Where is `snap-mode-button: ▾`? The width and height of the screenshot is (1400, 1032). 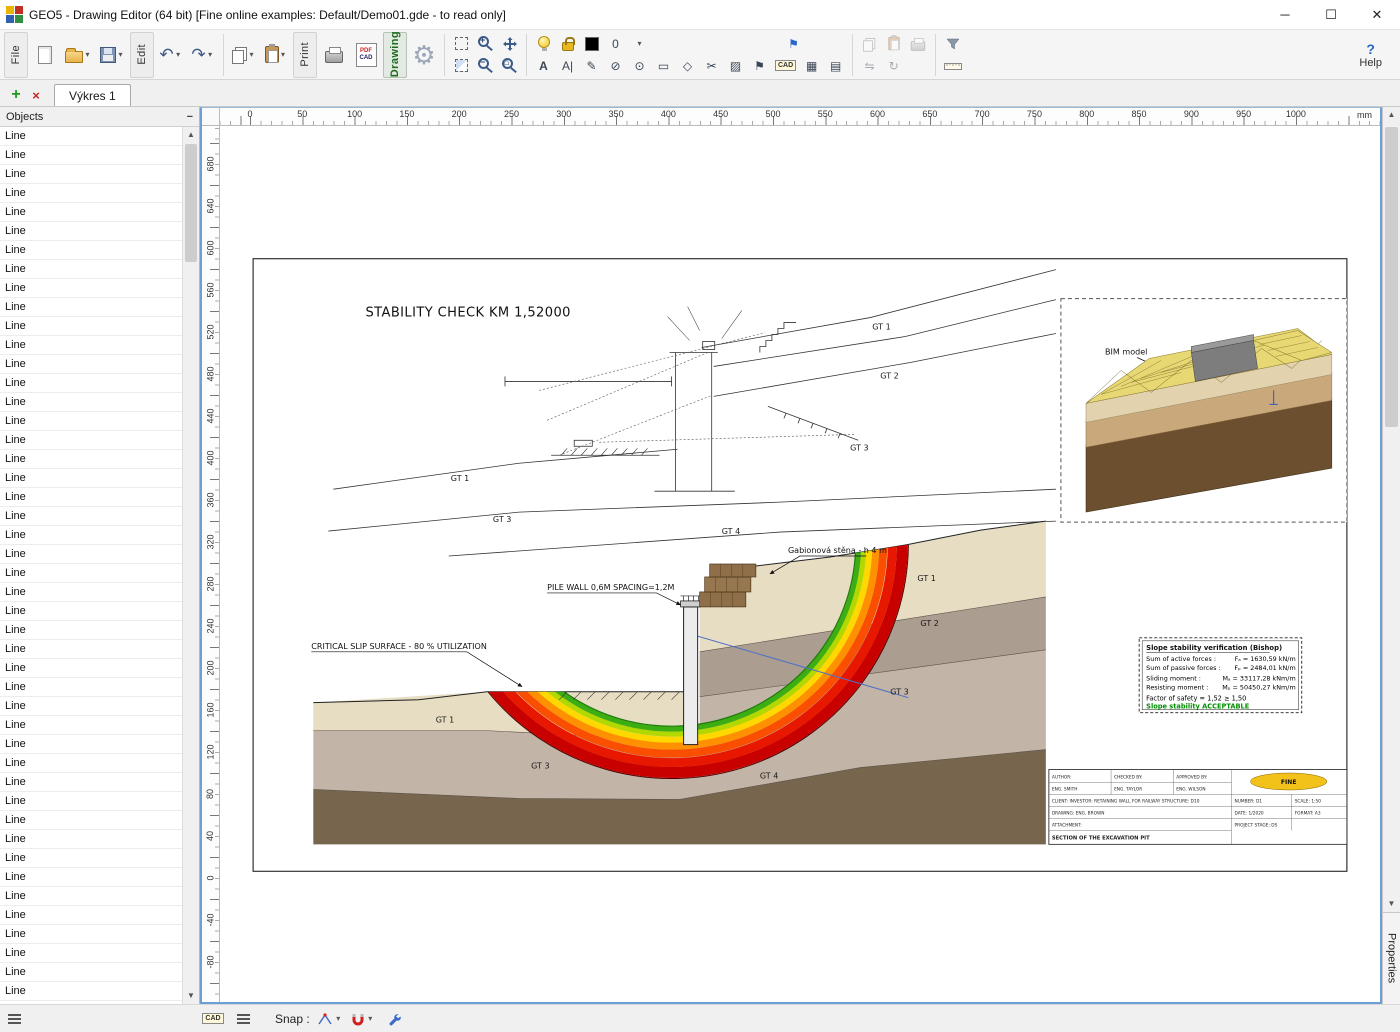
snap-mode-button: ▾ is located at coordinates (330, 1019).